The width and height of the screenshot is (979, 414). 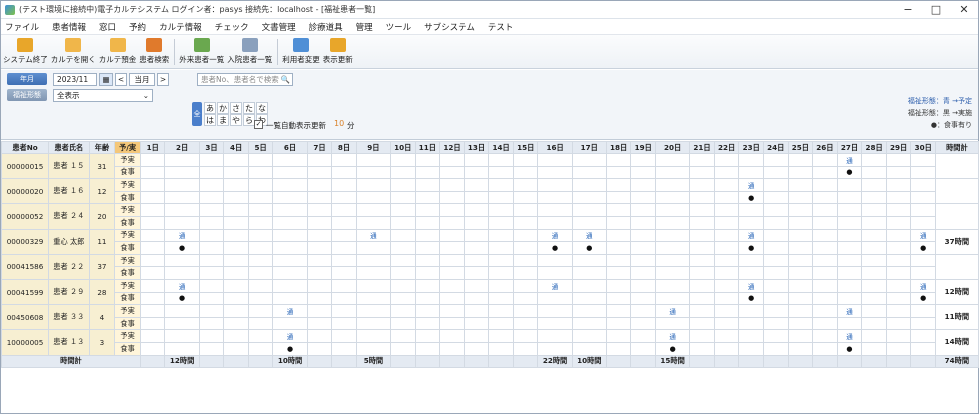 I want to click on column-header: 13日, so click(x=476, y=147).